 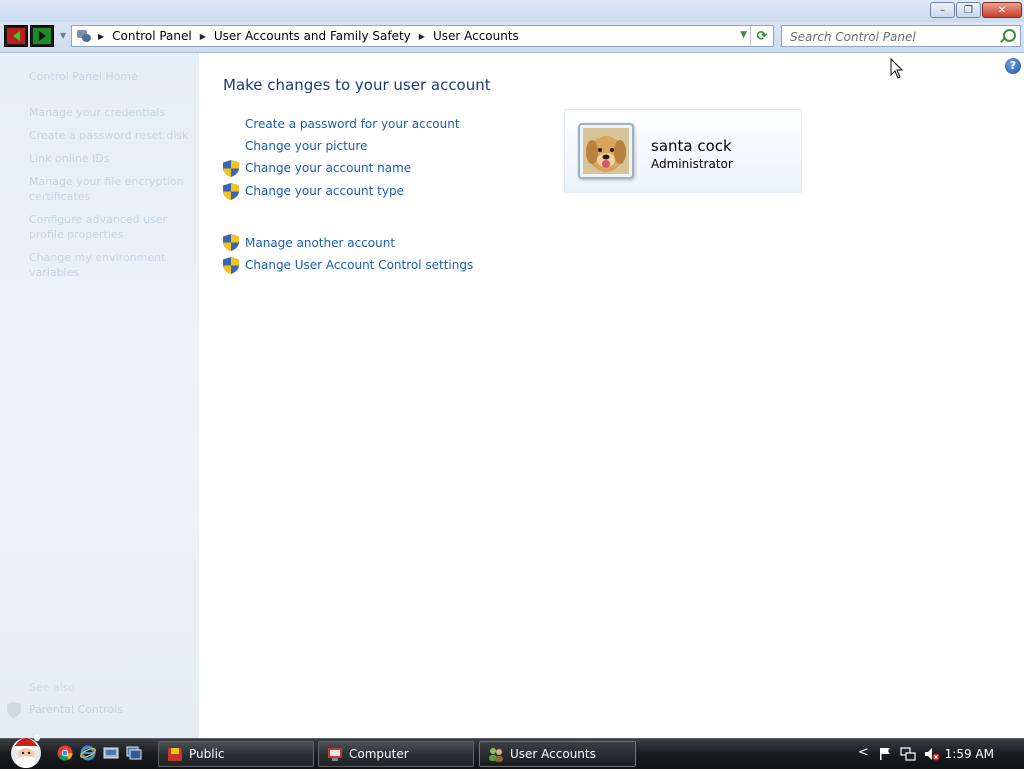 I want to click on address-dropdown-icon: ▼, so click(x=743, y=35).